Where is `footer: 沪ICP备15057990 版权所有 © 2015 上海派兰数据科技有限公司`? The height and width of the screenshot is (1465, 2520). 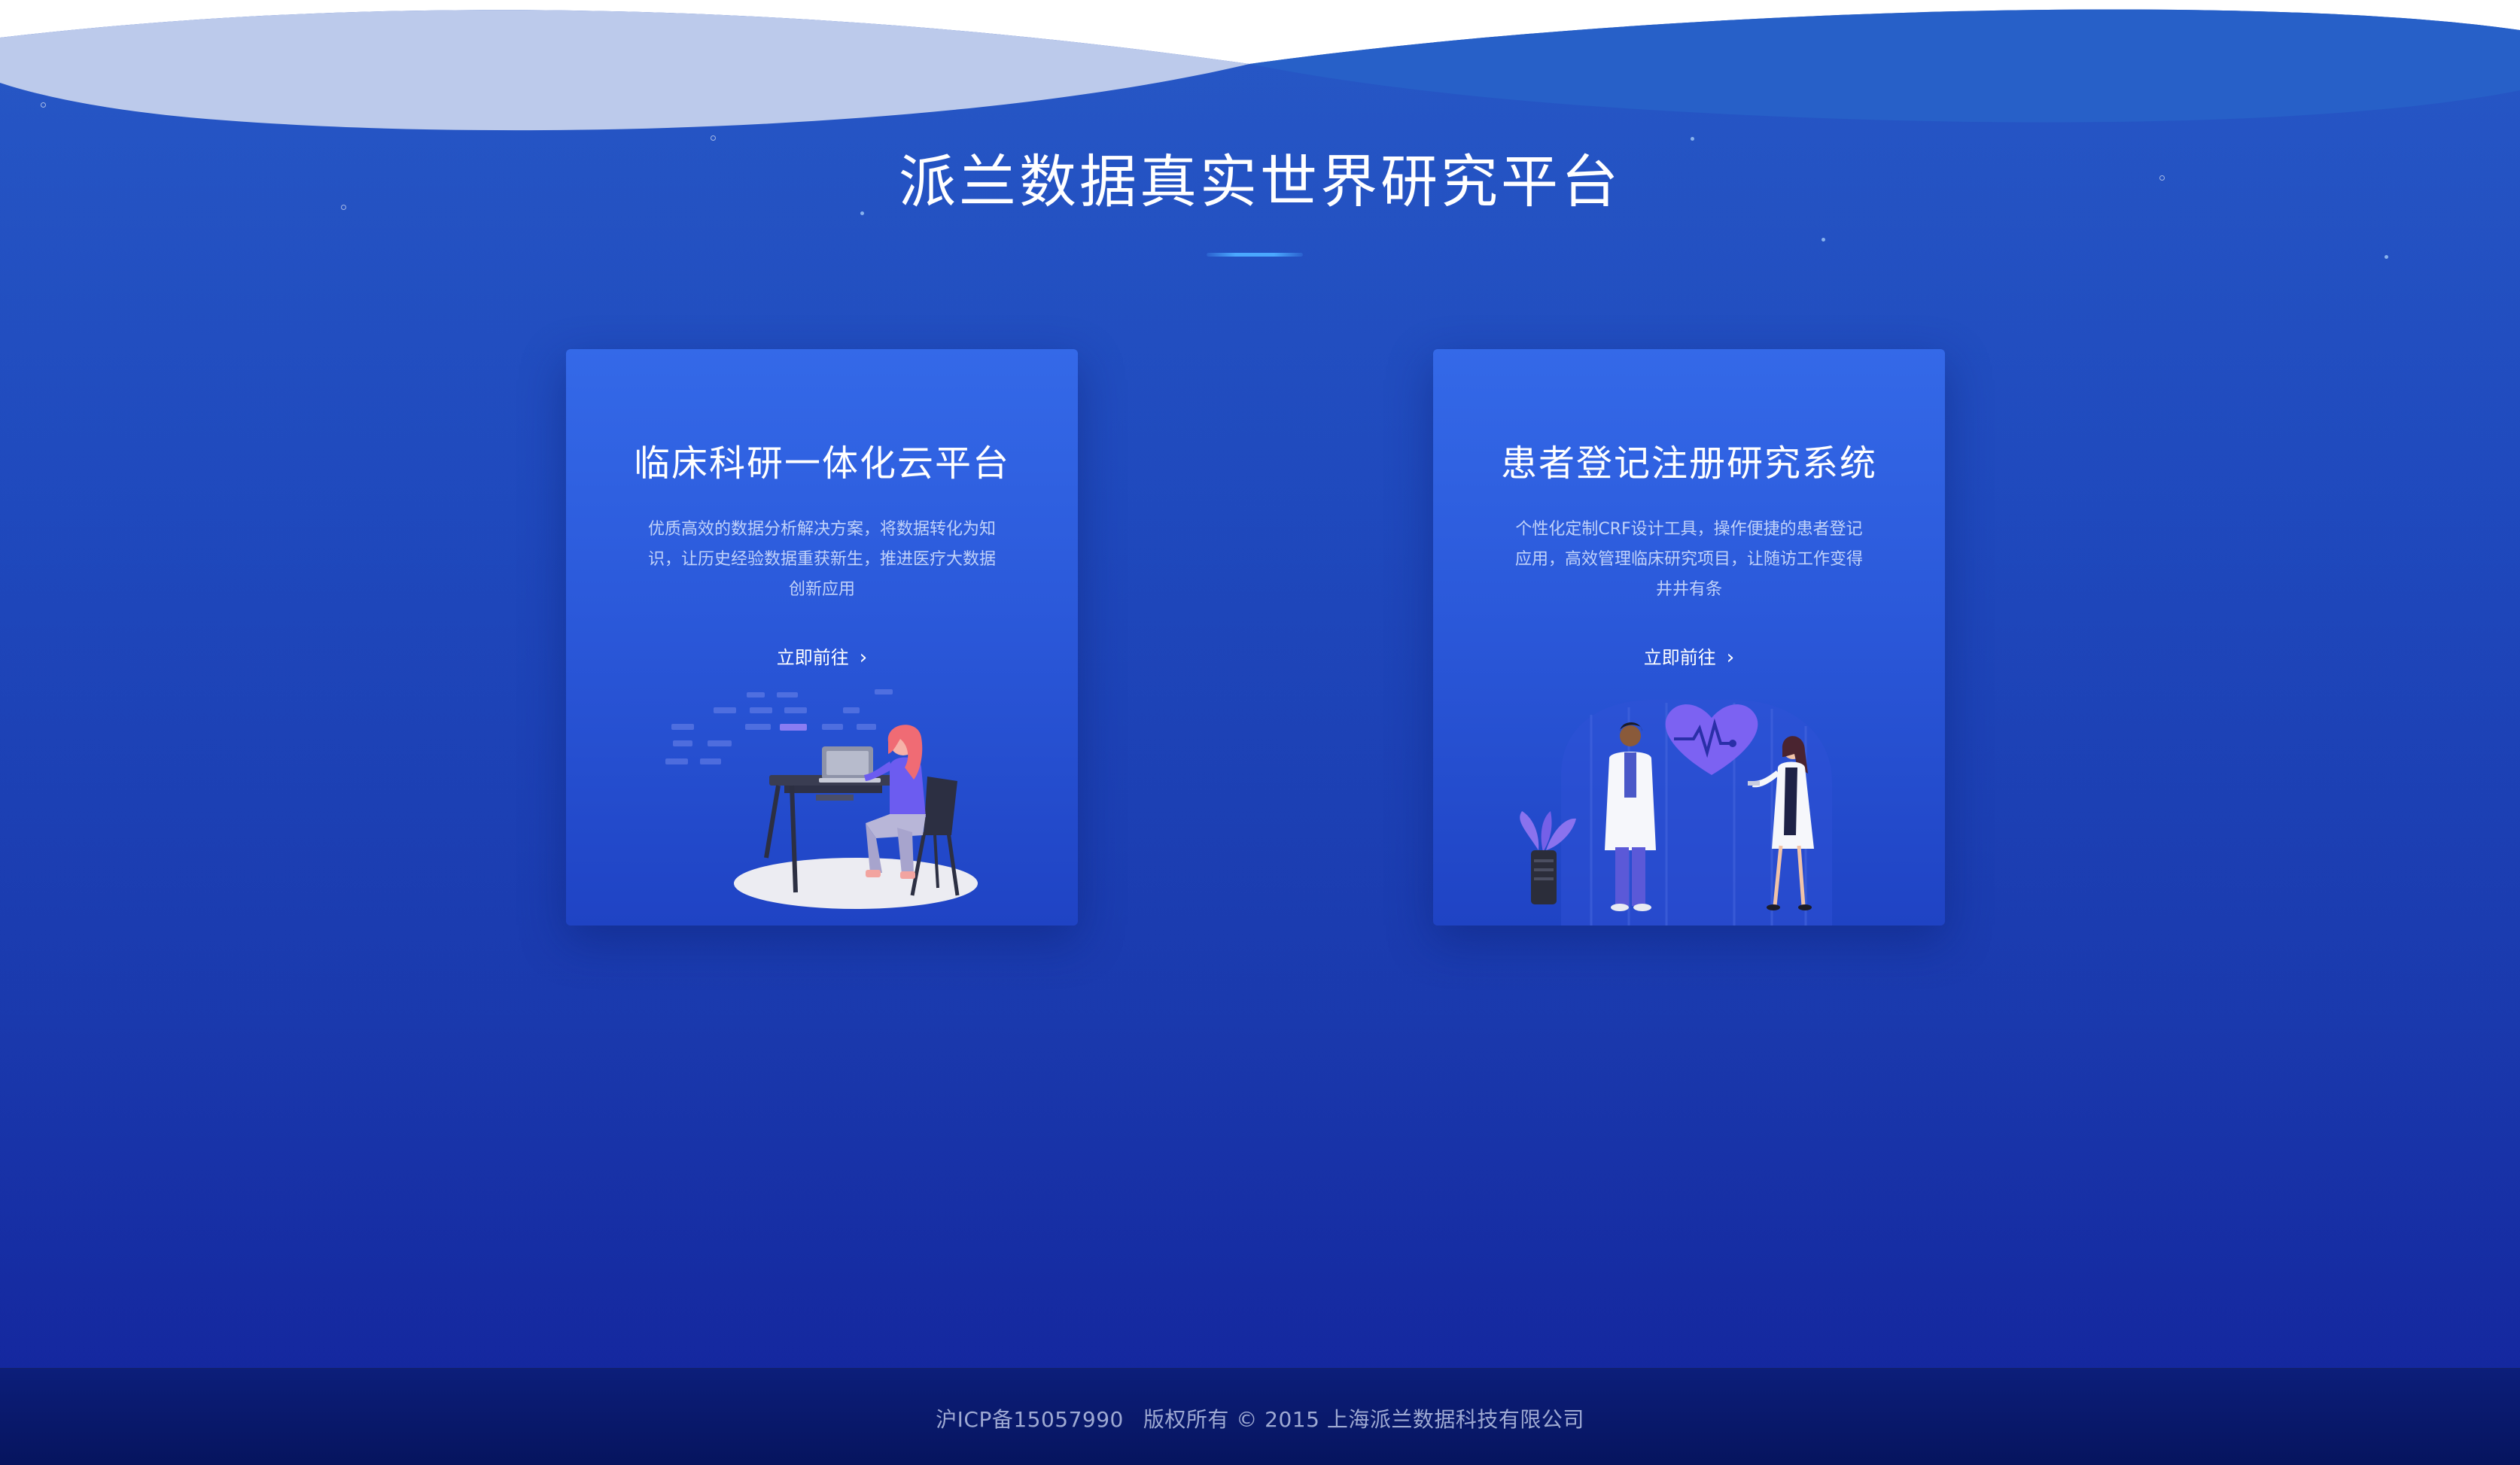 footer: 沪ICP备15057990 版权所有 © 2015 上海派兰数据科技有限公司 is located at coordinates (1260, 1416).